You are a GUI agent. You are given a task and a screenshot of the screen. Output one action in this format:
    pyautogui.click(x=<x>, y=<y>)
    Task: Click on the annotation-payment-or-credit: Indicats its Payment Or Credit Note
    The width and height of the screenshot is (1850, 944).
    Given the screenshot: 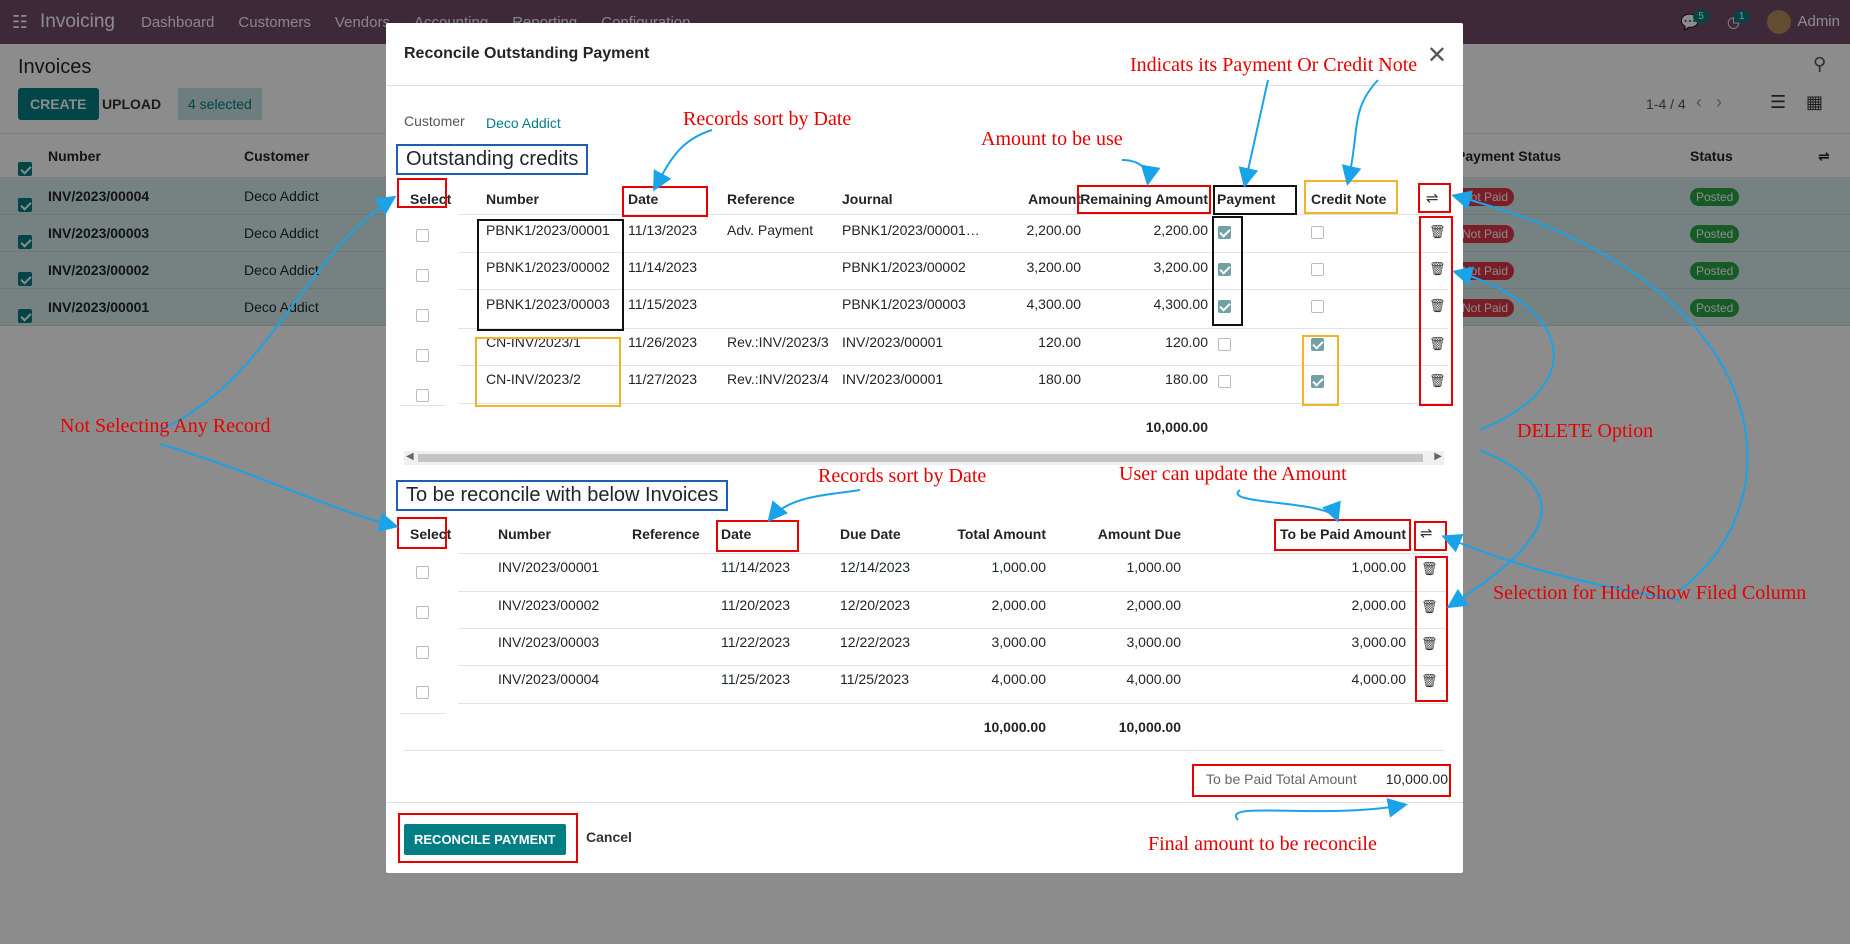 What is the action you would take?
    pyautogui.click(x=1274, y=65)
    